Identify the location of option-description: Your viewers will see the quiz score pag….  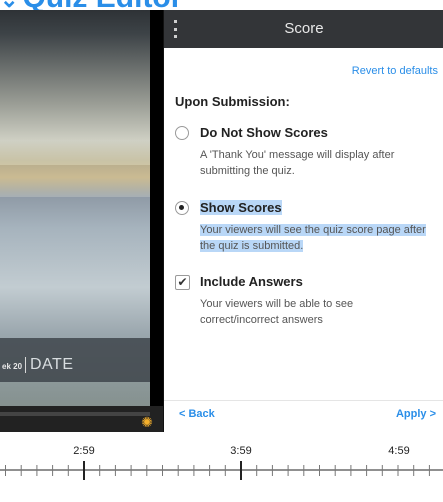
(321, 238).